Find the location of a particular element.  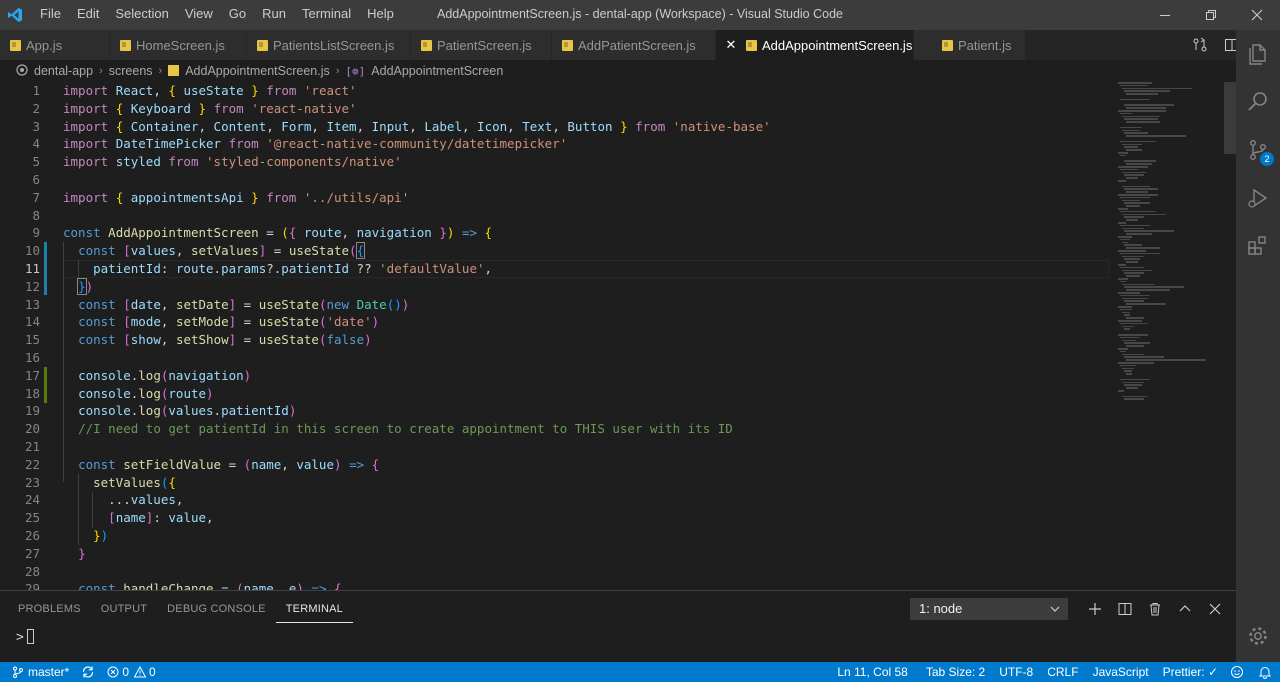

encoding-status: UTF-8 is located at coordinates (1016, 672).